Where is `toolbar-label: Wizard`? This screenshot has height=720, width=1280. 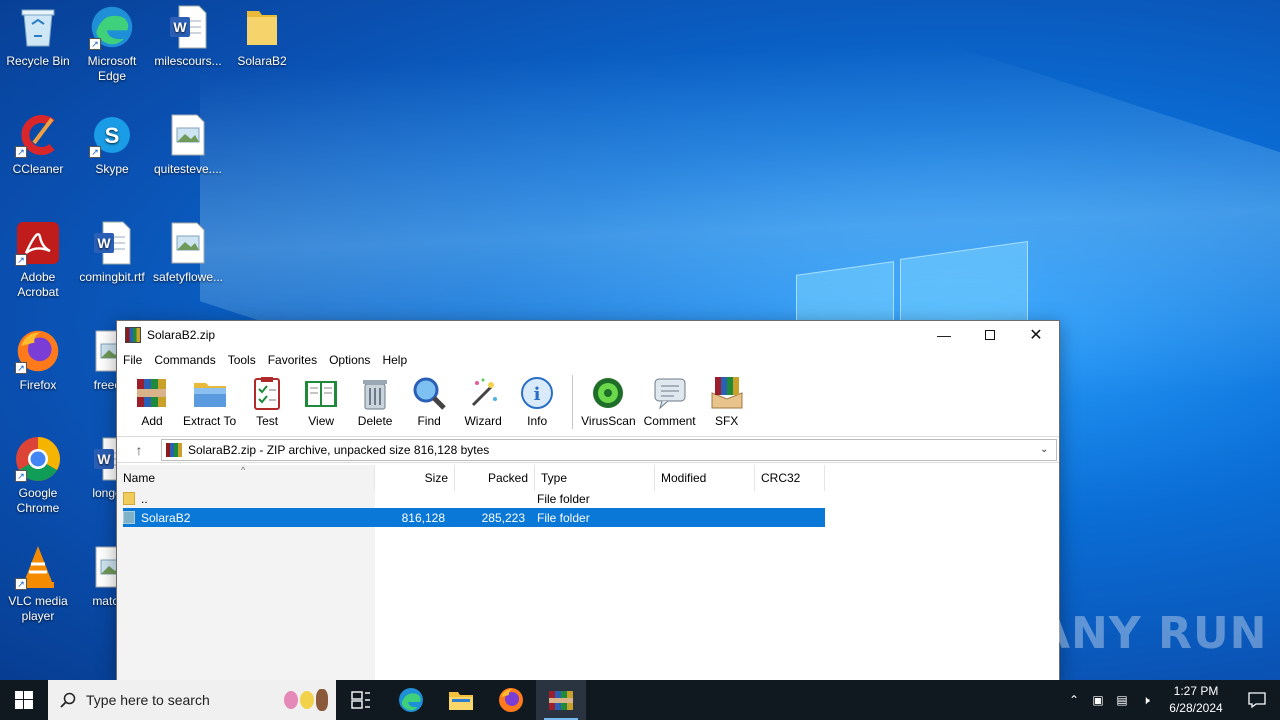 toolbar-label: Wizard is located at coordinates (483, 421).